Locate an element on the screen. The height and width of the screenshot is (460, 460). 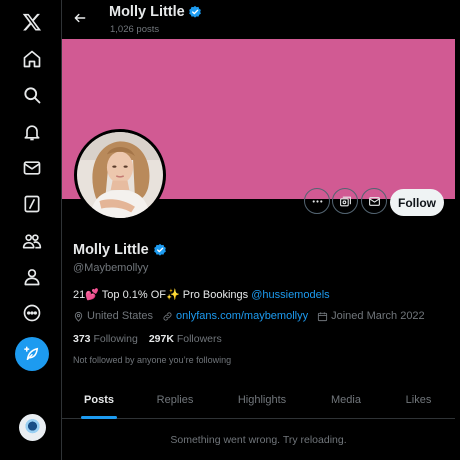
bio-mention-link: @hussiemodels is located at coordinates (290, 295).